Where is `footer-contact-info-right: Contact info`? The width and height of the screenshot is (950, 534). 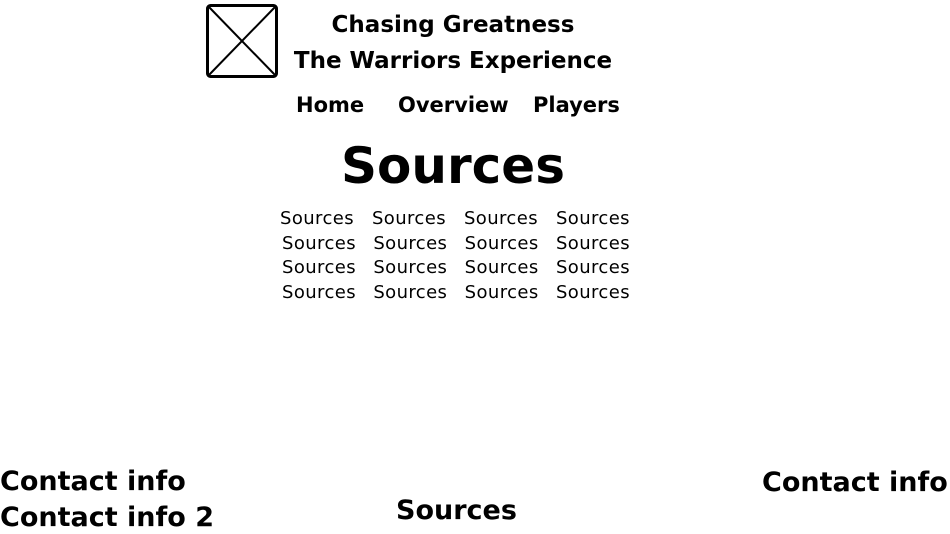
footer-contact-info-right: Contact info is located at coordinates (855, 482).